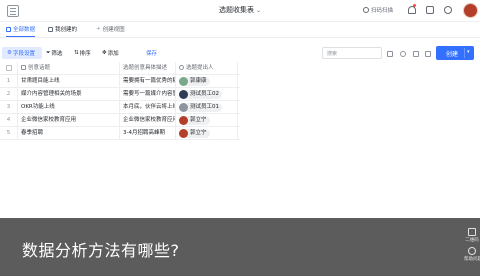 This screenshot has width=480, height=276. Describe the element at coordinates (9, 120) in the screenshot. I see `row-index: 4` at that location.